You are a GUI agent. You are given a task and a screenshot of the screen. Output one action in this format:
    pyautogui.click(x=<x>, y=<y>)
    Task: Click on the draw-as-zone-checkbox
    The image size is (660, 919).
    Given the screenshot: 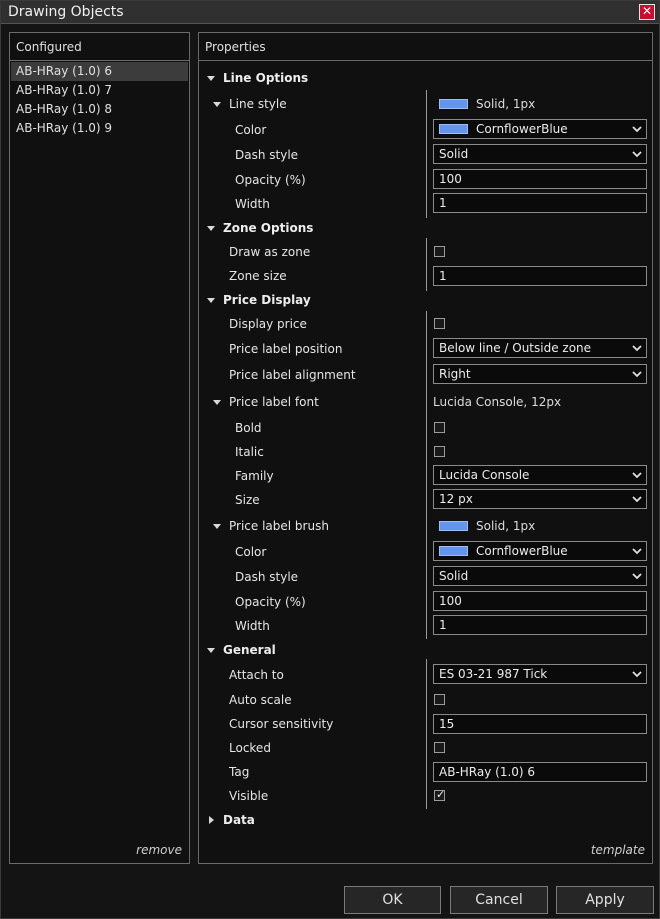 What is the action you would take?
    pyautogui.click(x=439, y=251)
    